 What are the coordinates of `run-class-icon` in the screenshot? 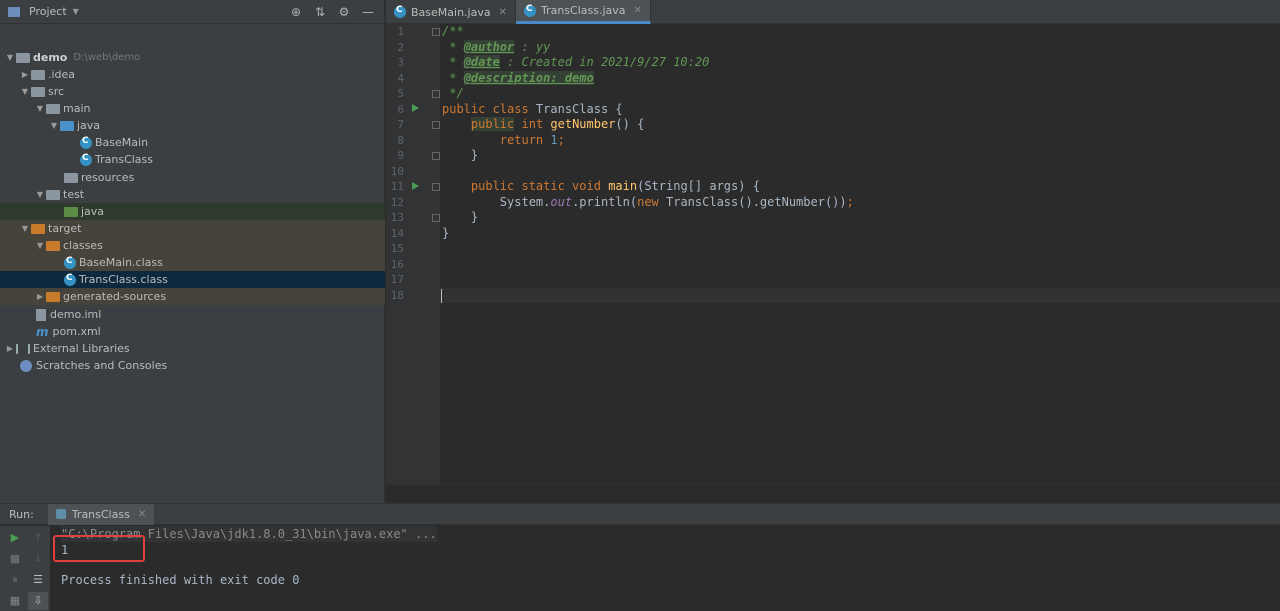 It's located at (415, 108).